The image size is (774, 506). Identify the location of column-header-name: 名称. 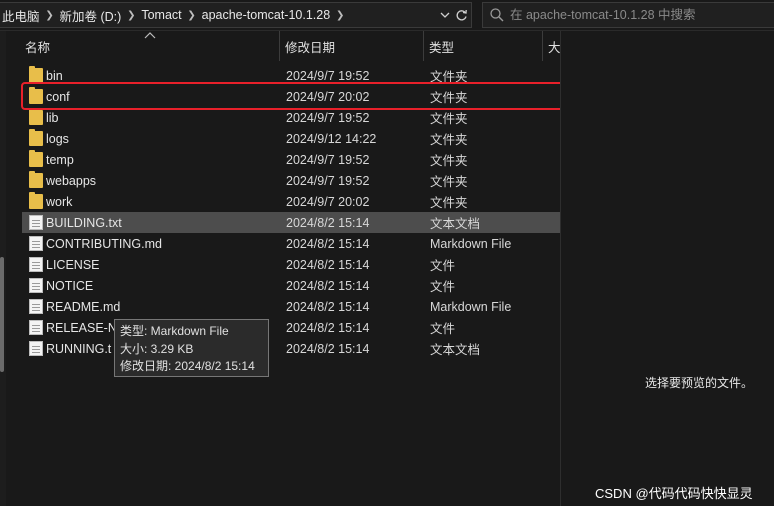
(150, 46).